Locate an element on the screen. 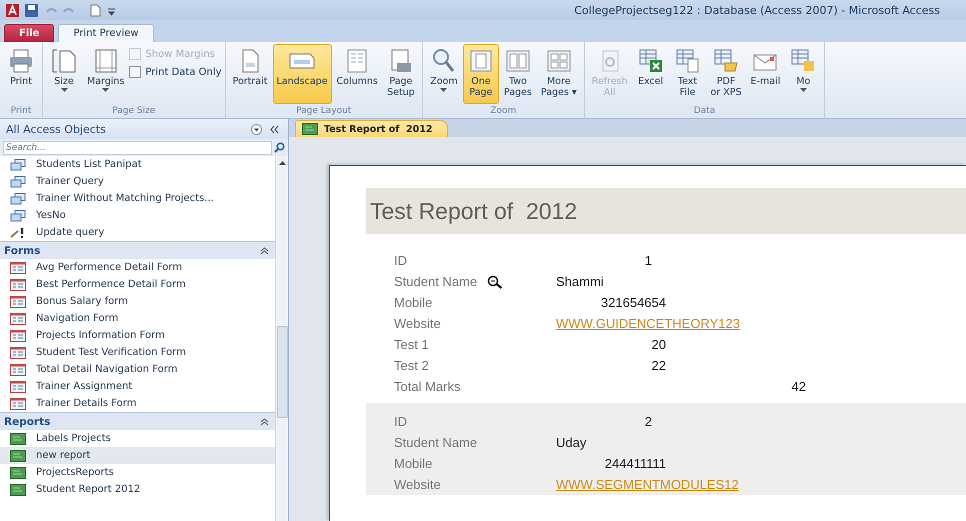 The height and width of the screenshot is (521, 966). group-label: Data is located at coordinates (704, 112).